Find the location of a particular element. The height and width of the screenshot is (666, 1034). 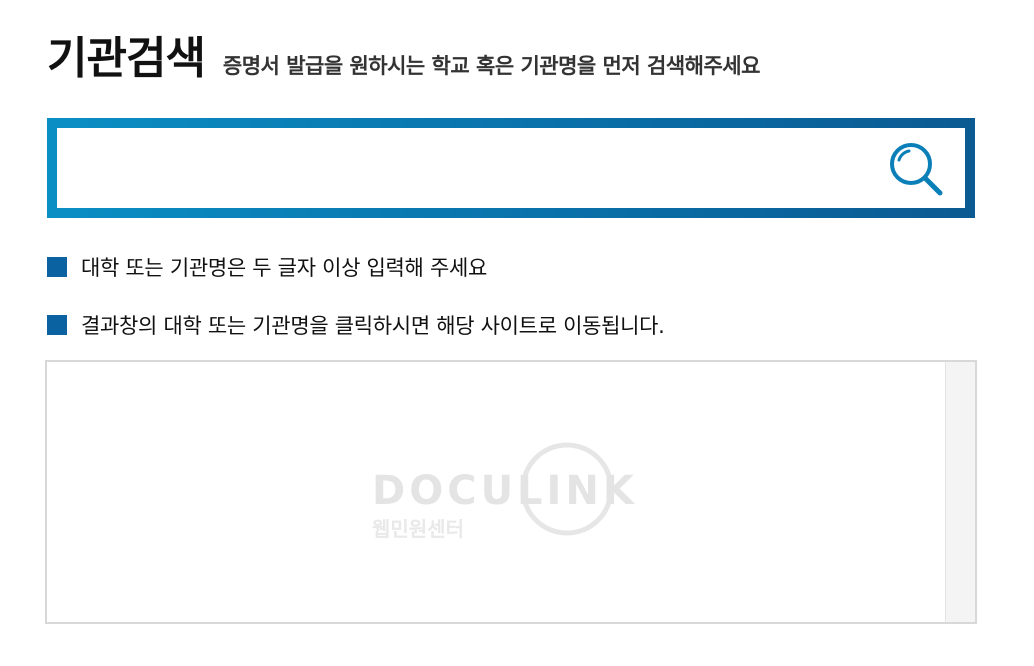

search-button is located at coordinates (916, 169).